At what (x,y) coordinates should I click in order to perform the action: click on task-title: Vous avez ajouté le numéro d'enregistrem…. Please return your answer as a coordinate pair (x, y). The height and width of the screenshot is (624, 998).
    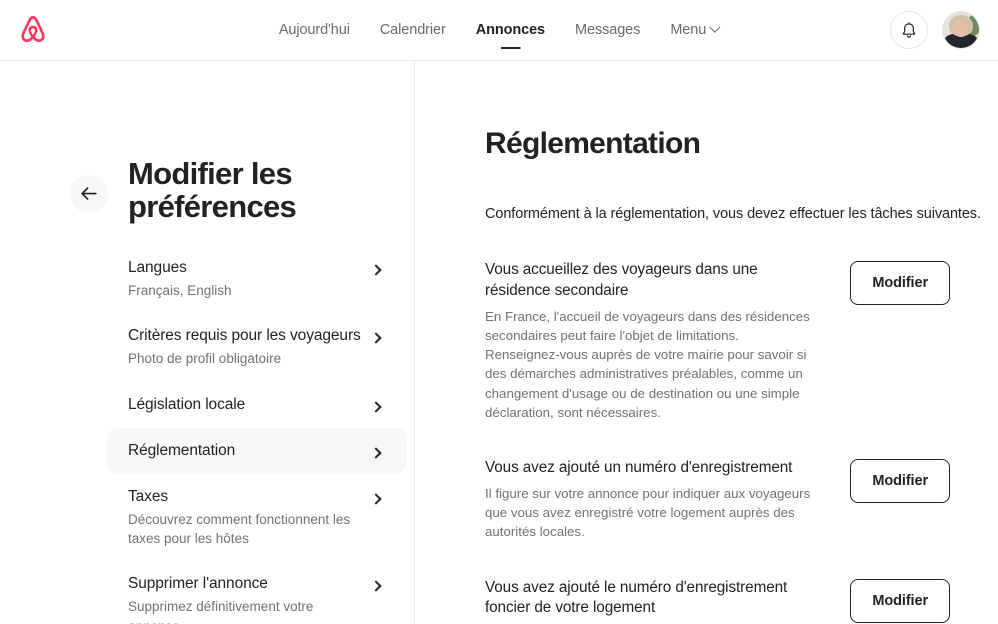
    Looking at the image, I should click on (636, 597).